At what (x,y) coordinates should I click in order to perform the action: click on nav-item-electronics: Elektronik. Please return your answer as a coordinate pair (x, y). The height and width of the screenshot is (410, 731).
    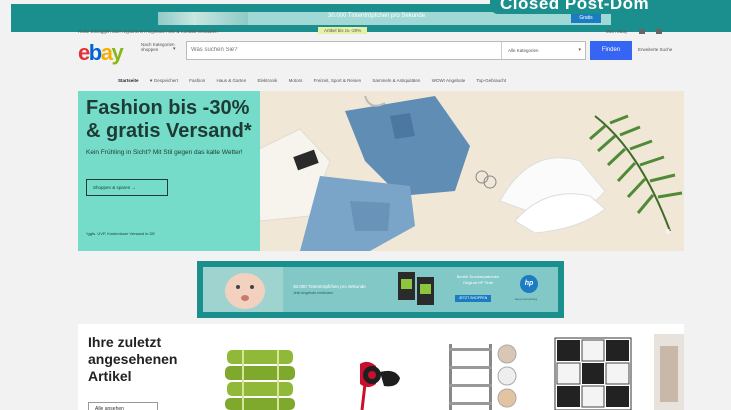
    Looking at the image, I should click on (268, 80).